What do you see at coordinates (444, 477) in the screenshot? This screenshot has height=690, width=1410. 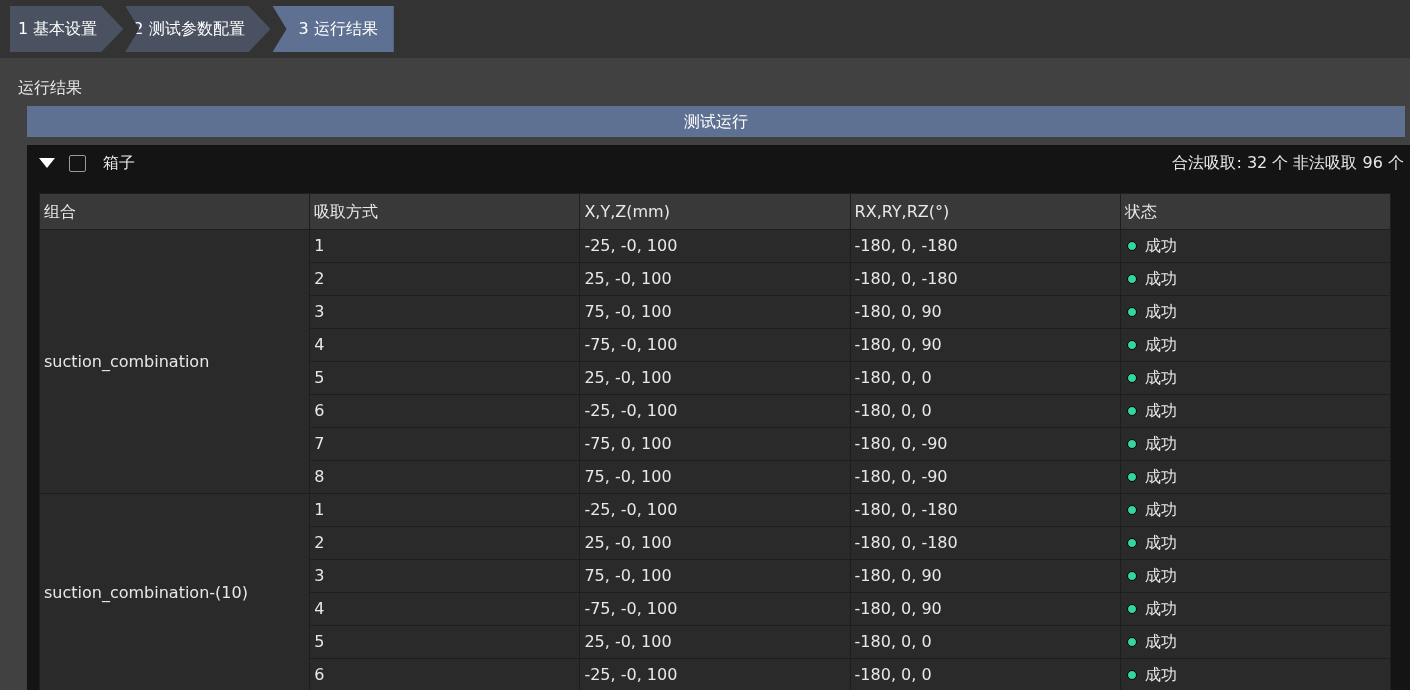 I see `table-cell: 8` at bounding box center [444, 477].